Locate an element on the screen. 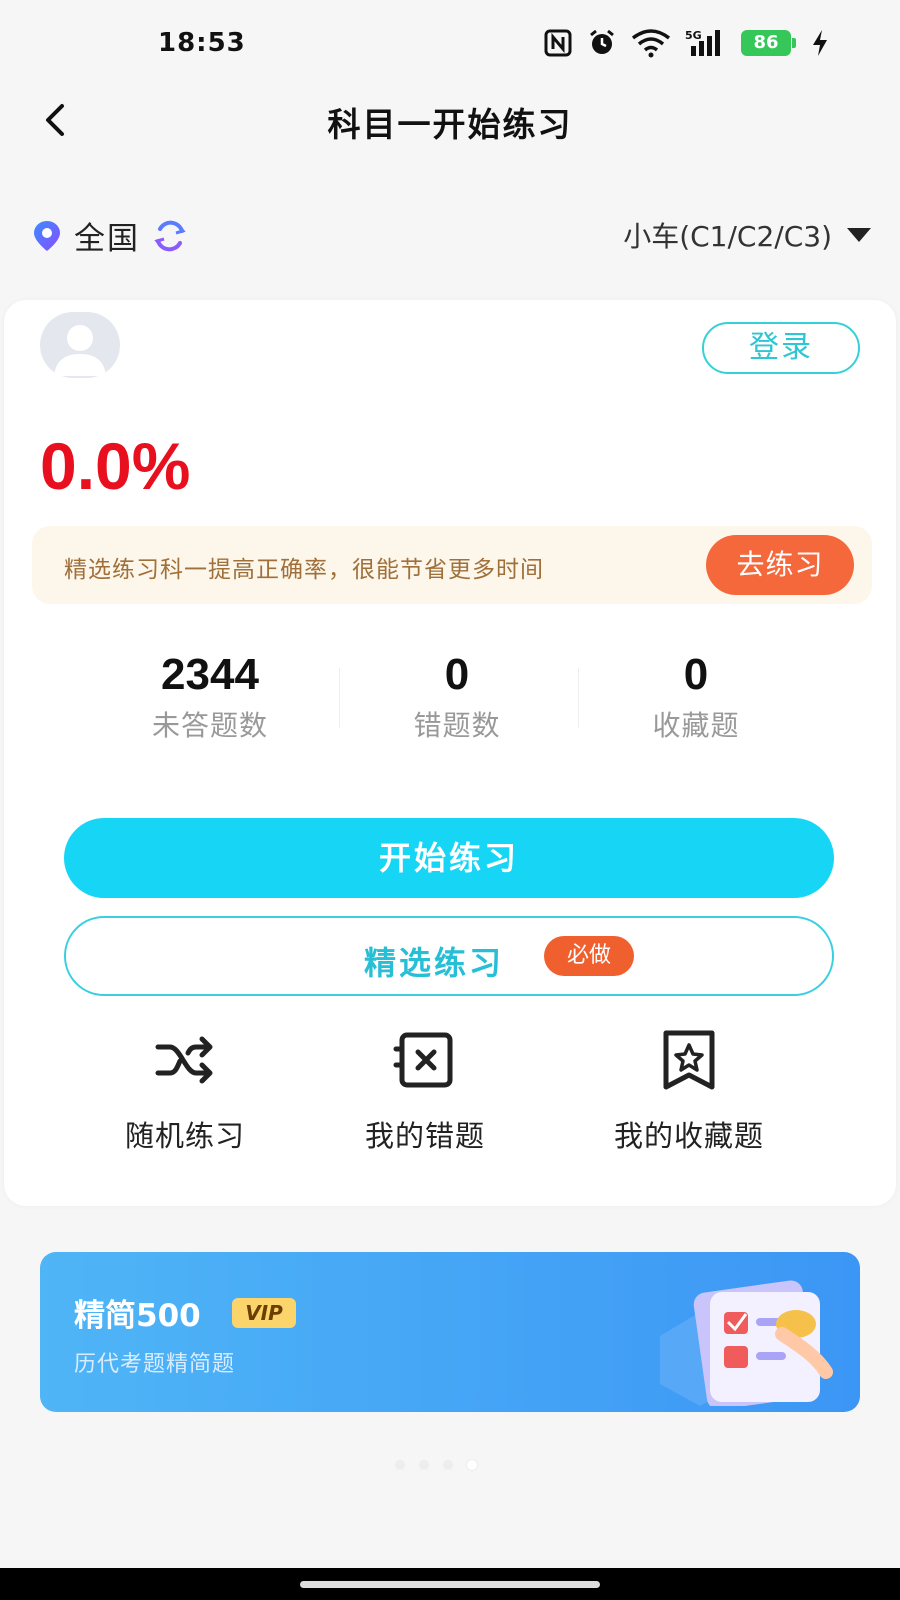 The width and height of the screenshot is (900, 1600). must-do-badge: 必做 is located at coordinates (589, 956).